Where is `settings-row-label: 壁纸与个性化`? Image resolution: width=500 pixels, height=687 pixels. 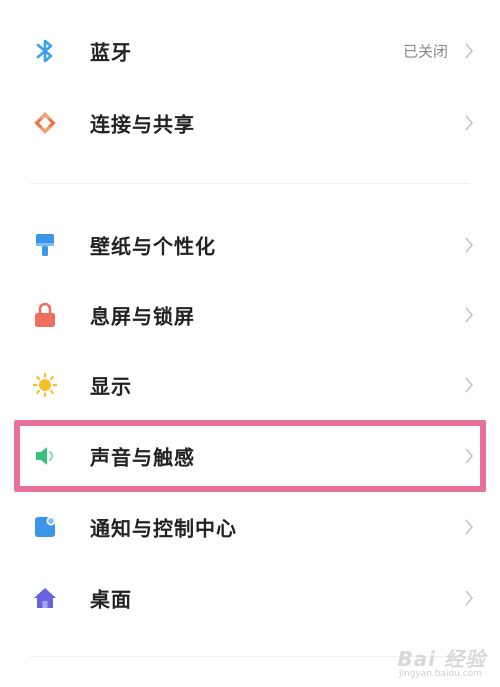 settings-row-label: 壁纸与个性化 is located at coordinates (153, 246).